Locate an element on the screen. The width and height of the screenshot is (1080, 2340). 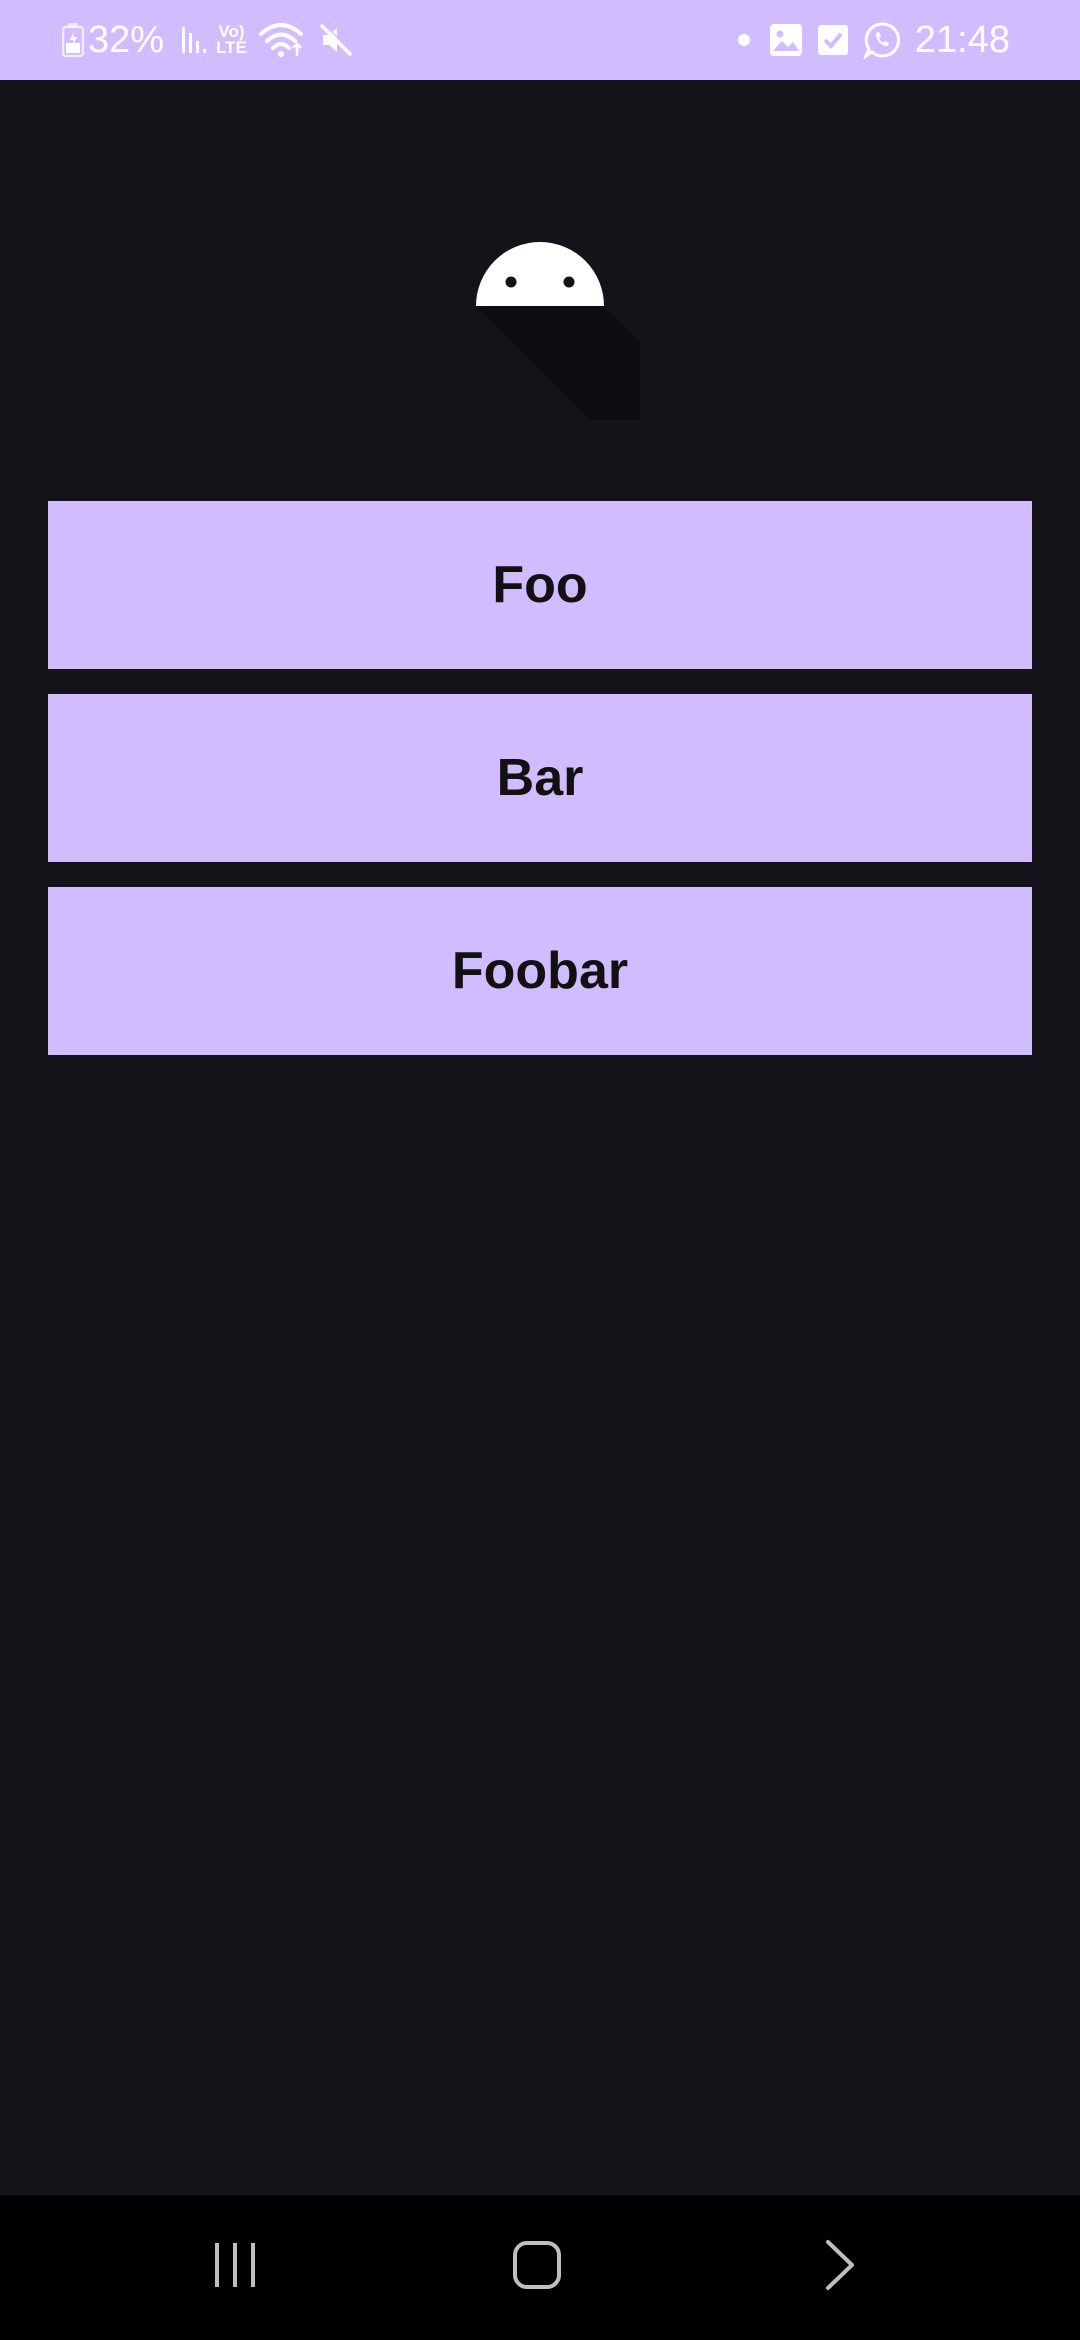
battery-percent: 32% is located at coordinates (126, 40).